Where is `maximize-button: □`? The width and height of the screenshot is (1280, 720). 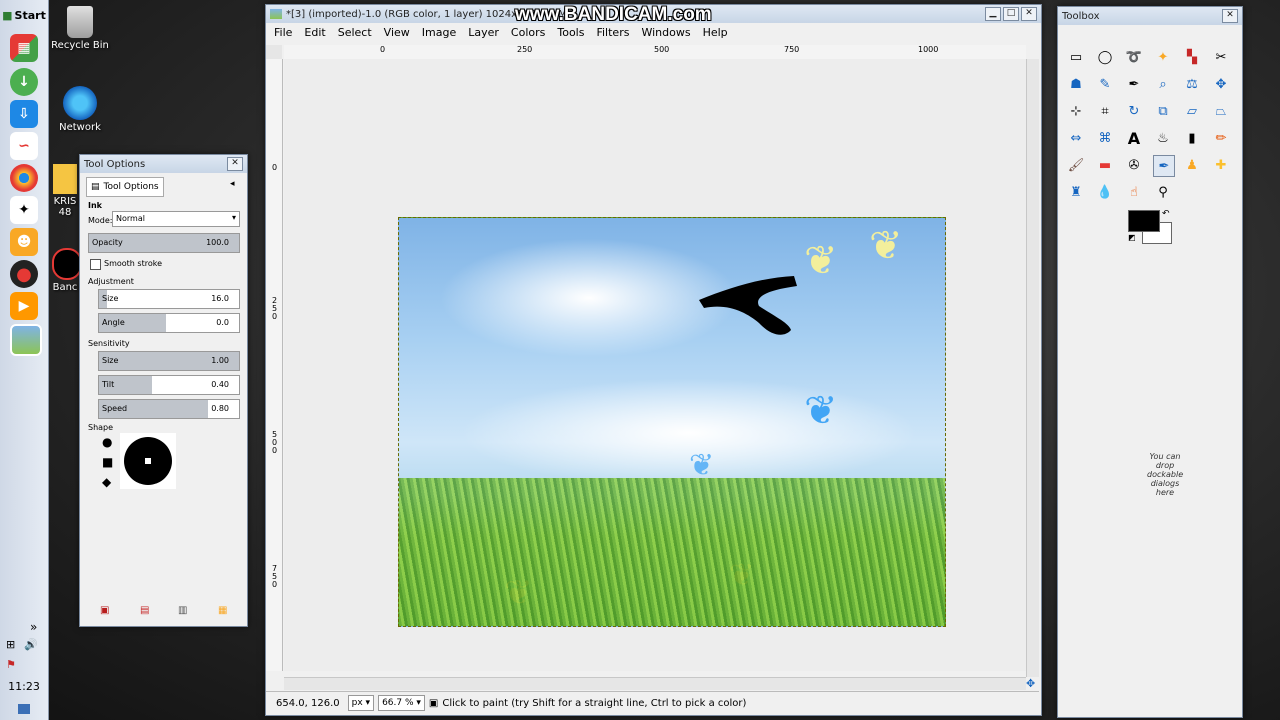
maximize-button: □ is located at coordinates (1011, 14).